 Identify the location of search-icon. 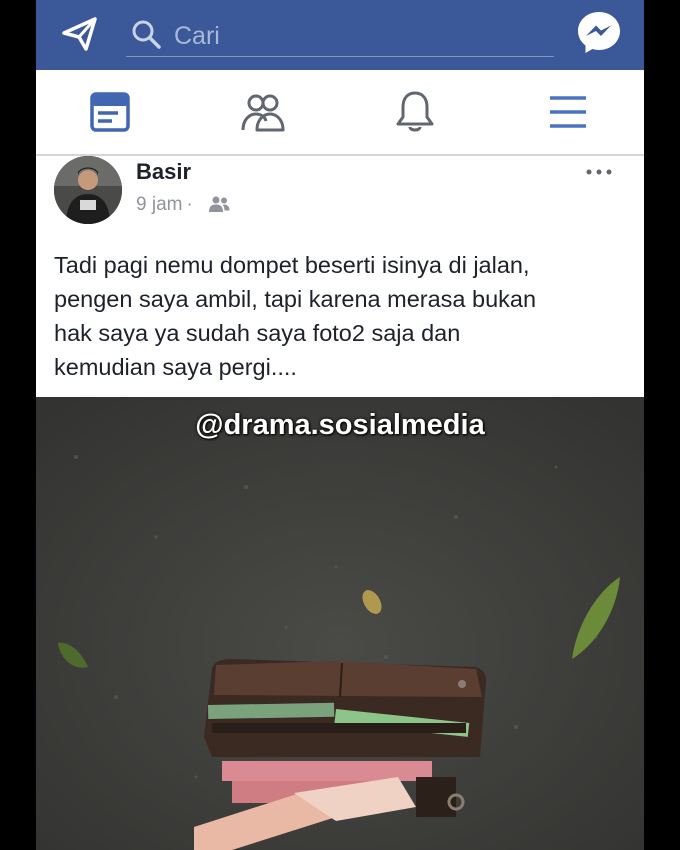
(146, 34).